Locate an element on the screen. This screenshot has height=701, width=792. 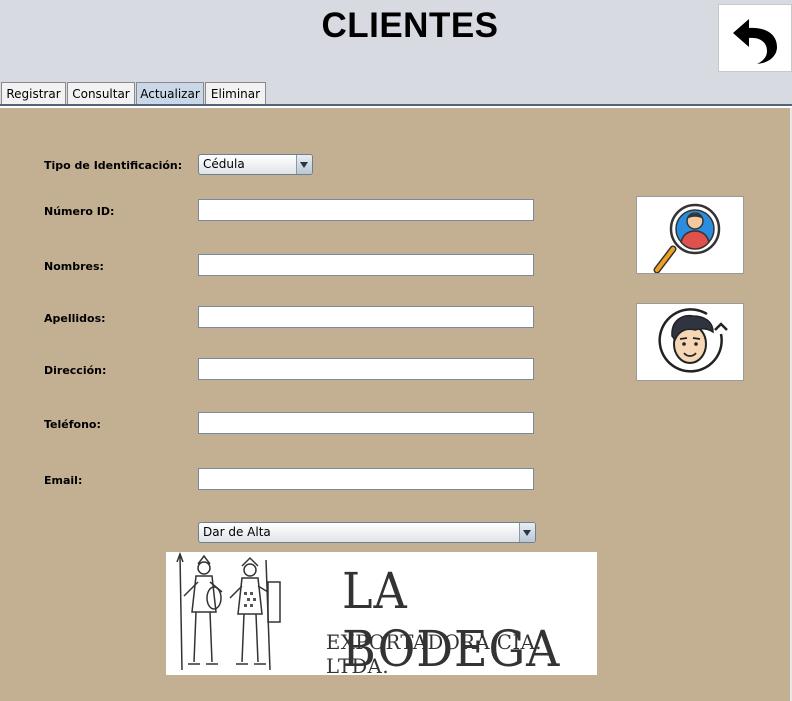
logo-subtitle: EXPORTADORA CÍA. LTDA. is located at coordinates (434, 654).